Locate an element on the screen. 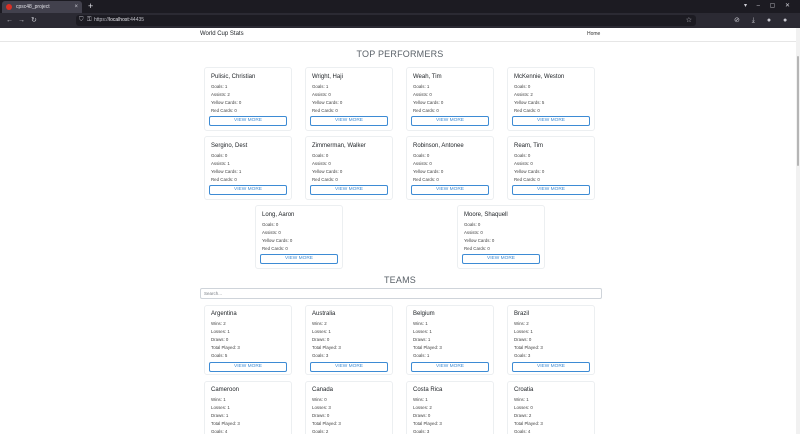  player-yellow-cards: Yellow Cards: 1 is located at coordinates (226, 171).